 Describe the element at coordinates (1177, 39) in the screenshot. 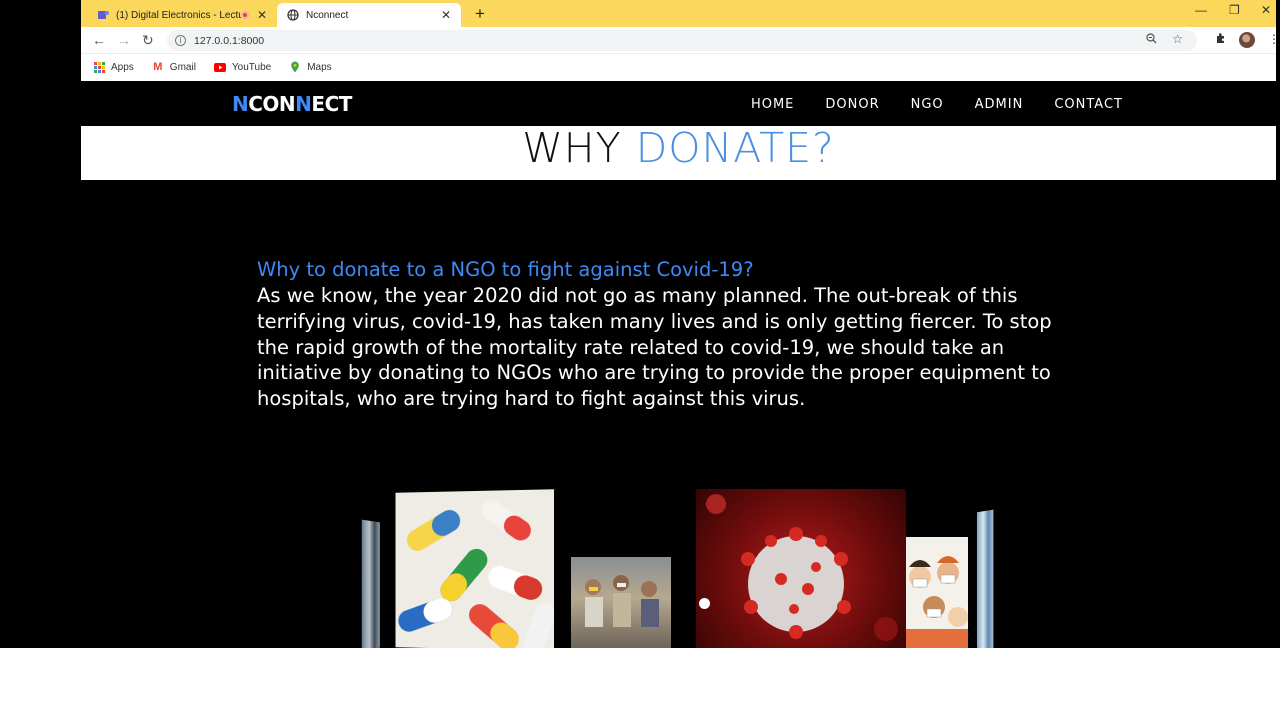

I see `bookmark-star-icon: ☆` at that location.